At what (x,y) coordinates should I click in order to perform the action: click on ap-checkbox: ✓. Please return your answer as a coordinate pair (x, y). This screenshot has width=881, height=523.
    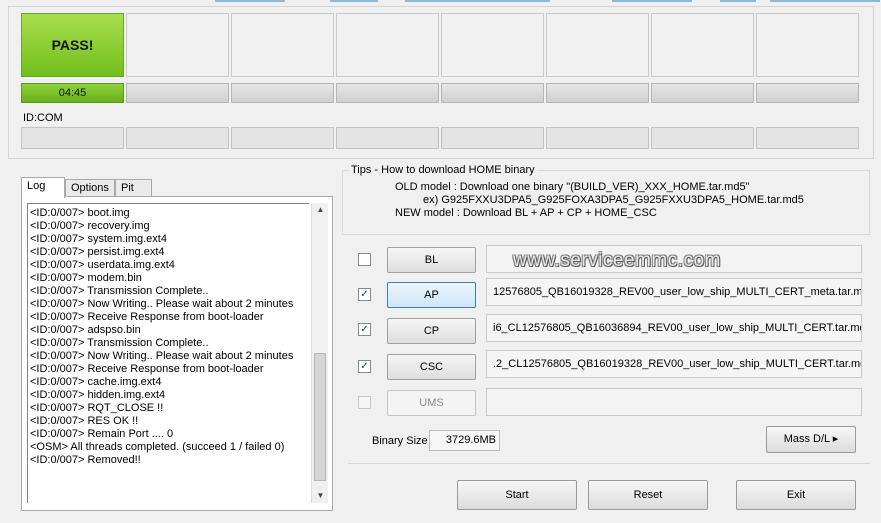
    Looking at the image, I should click on (364, 294).